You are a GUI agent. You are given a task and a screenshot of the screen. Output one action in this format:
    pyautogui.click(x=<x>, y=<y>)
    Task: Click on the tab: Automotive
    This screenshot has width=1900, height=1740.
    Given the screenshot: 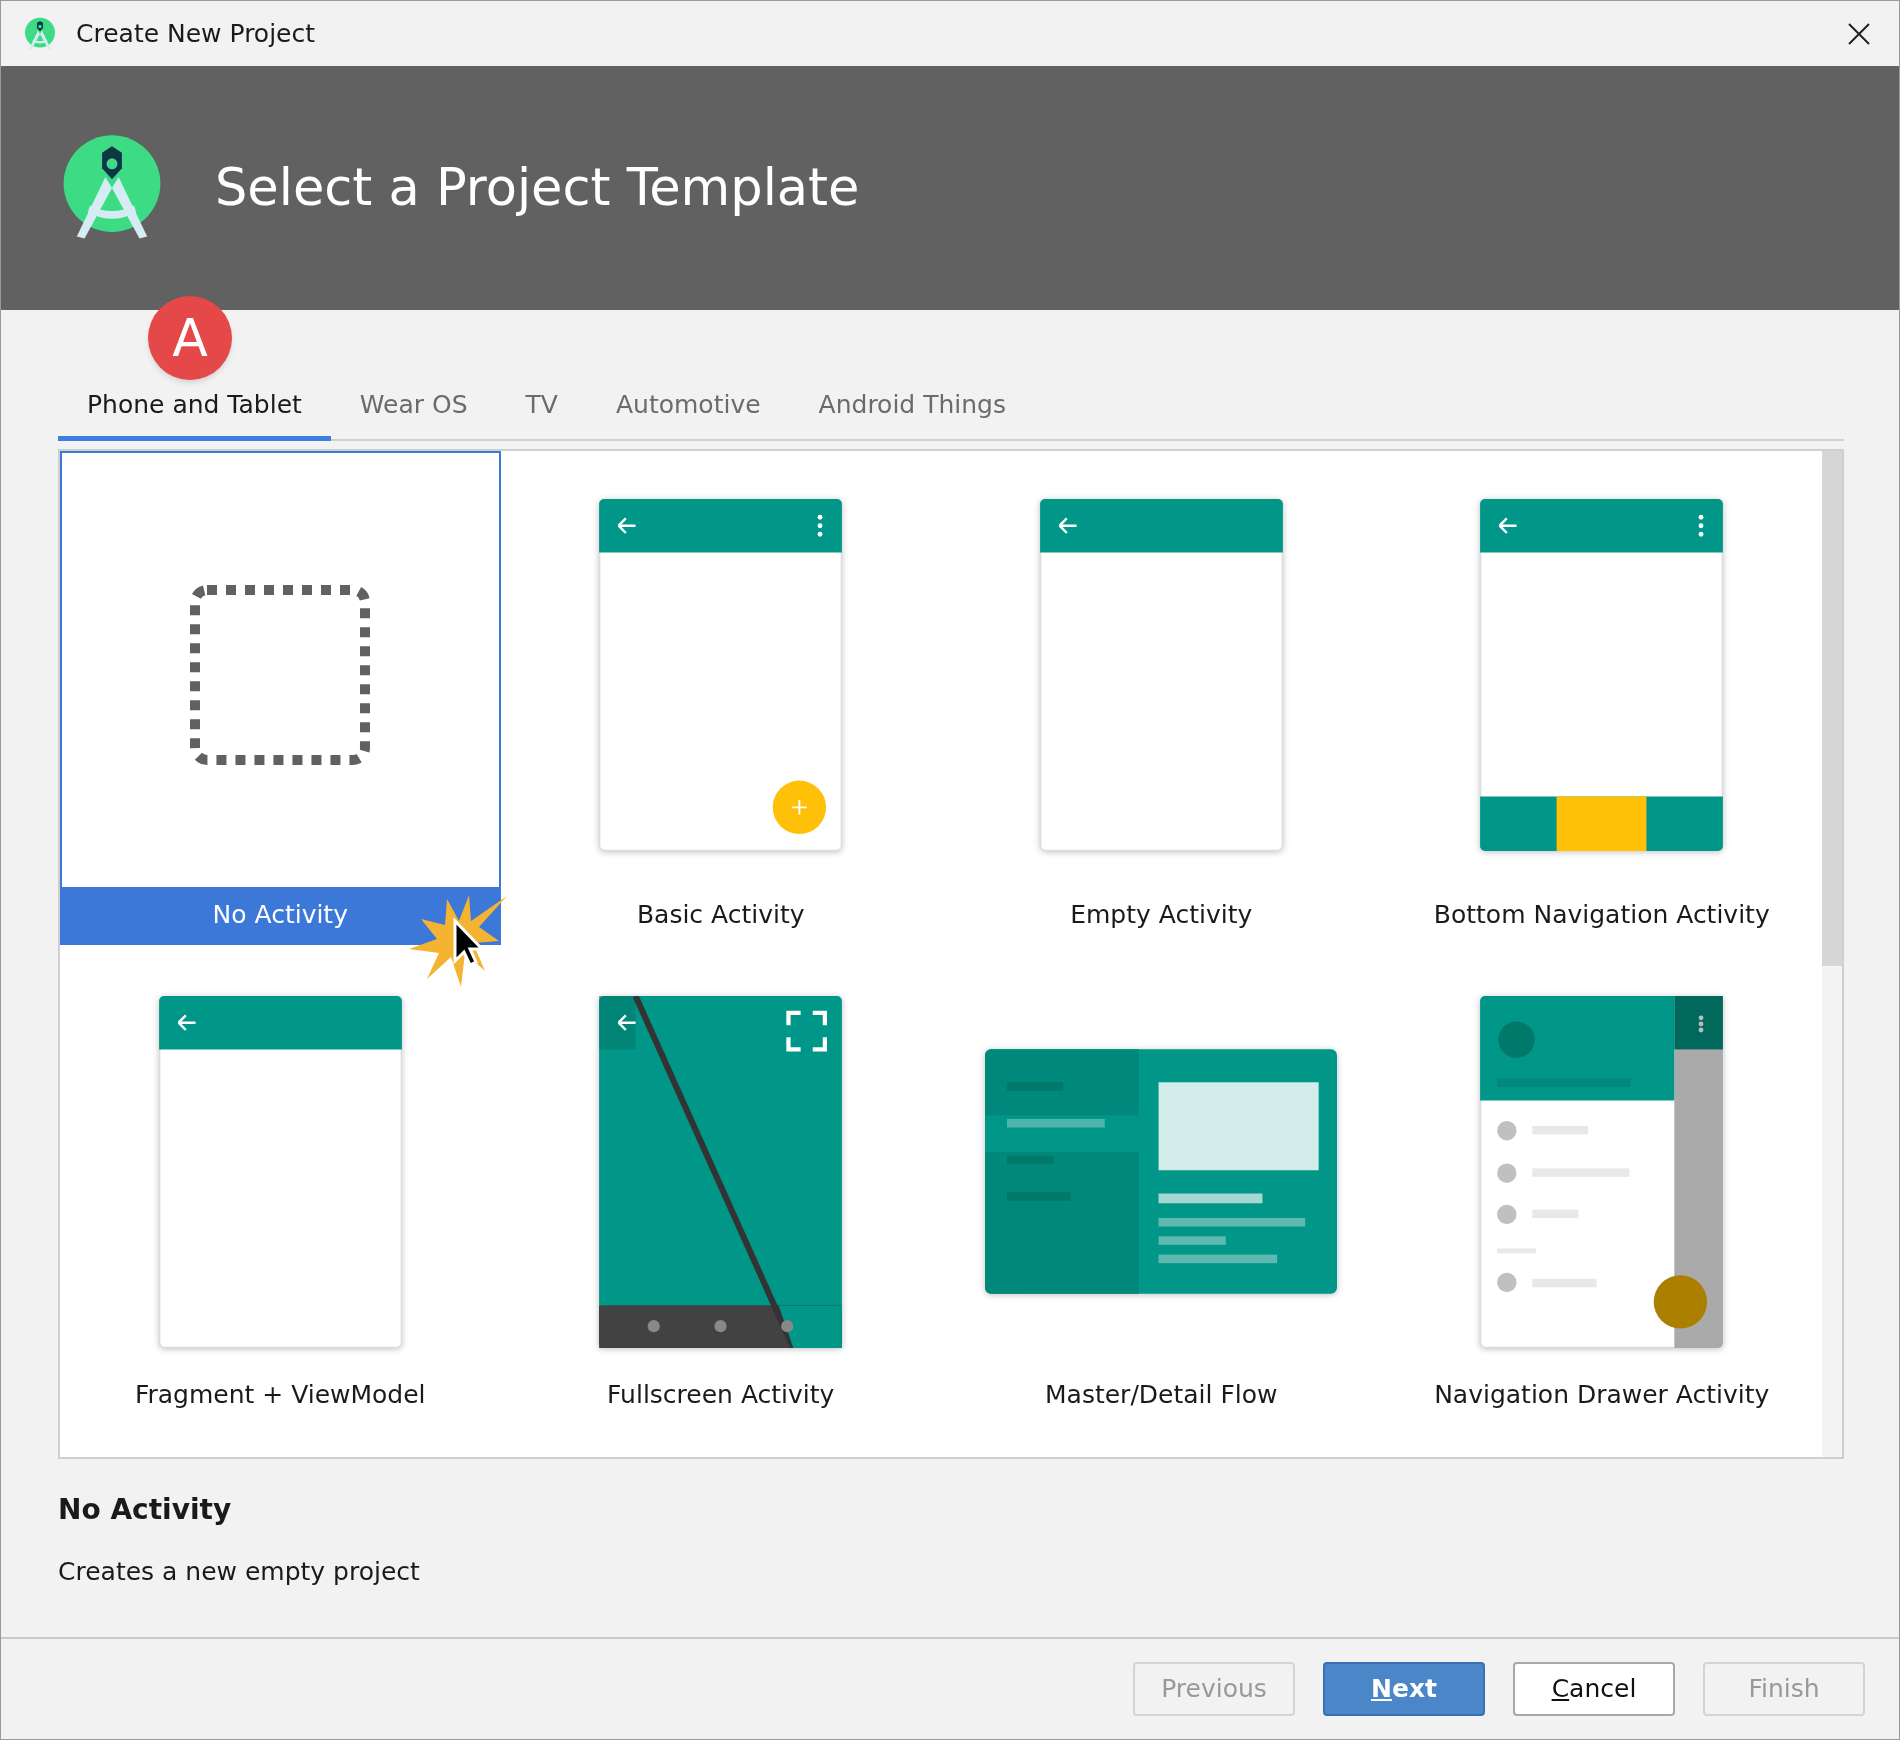 What is the action you would take?
    pyautogui.click(x=688, y=410)
    